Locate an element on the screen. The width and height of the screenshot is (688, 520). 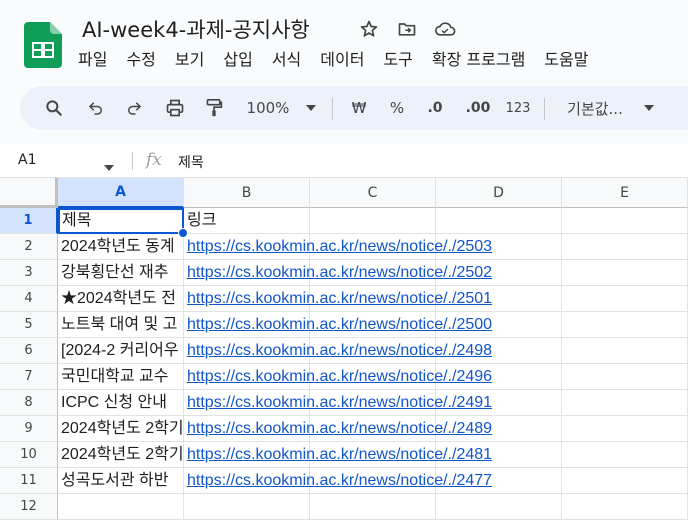
row-header-3: 3 is located at coordinates (29, 273).